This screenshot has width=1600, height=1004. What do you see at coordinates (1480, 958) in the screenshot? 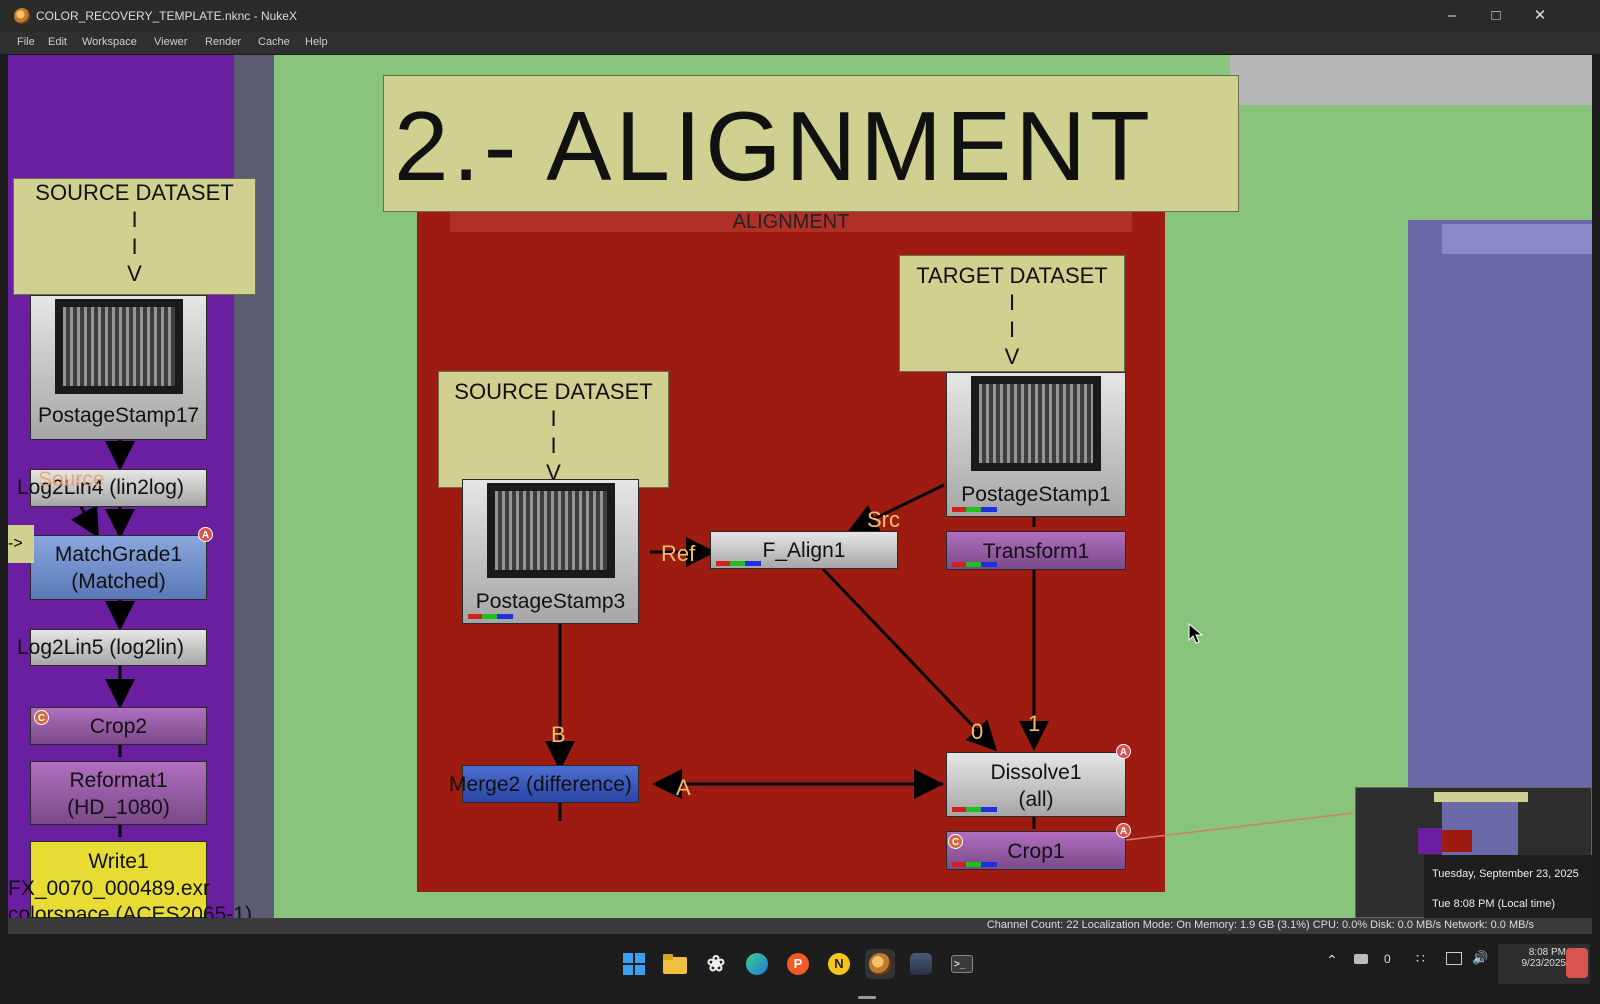
I see `tray-volume-icon: 🔊` at bounding box center [1480, 958].